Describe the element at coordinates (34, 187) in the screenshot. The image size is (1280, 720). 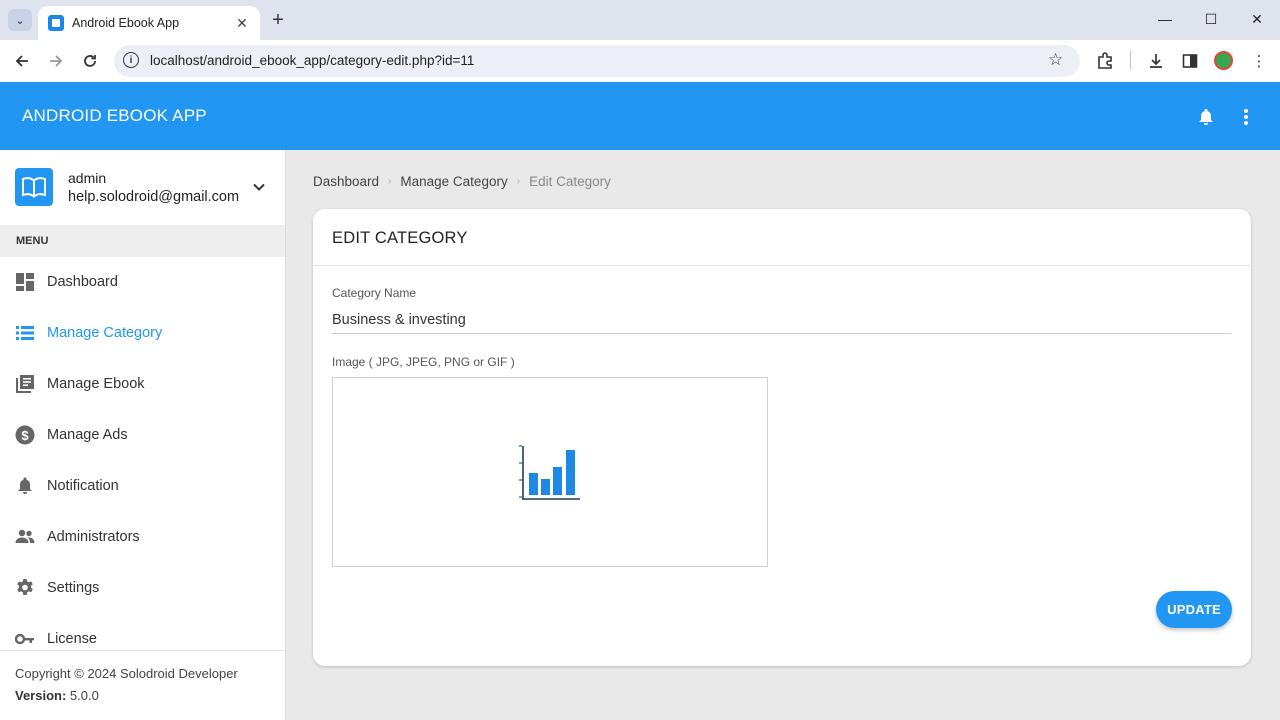
I see `book-avatar-icon` at that location.